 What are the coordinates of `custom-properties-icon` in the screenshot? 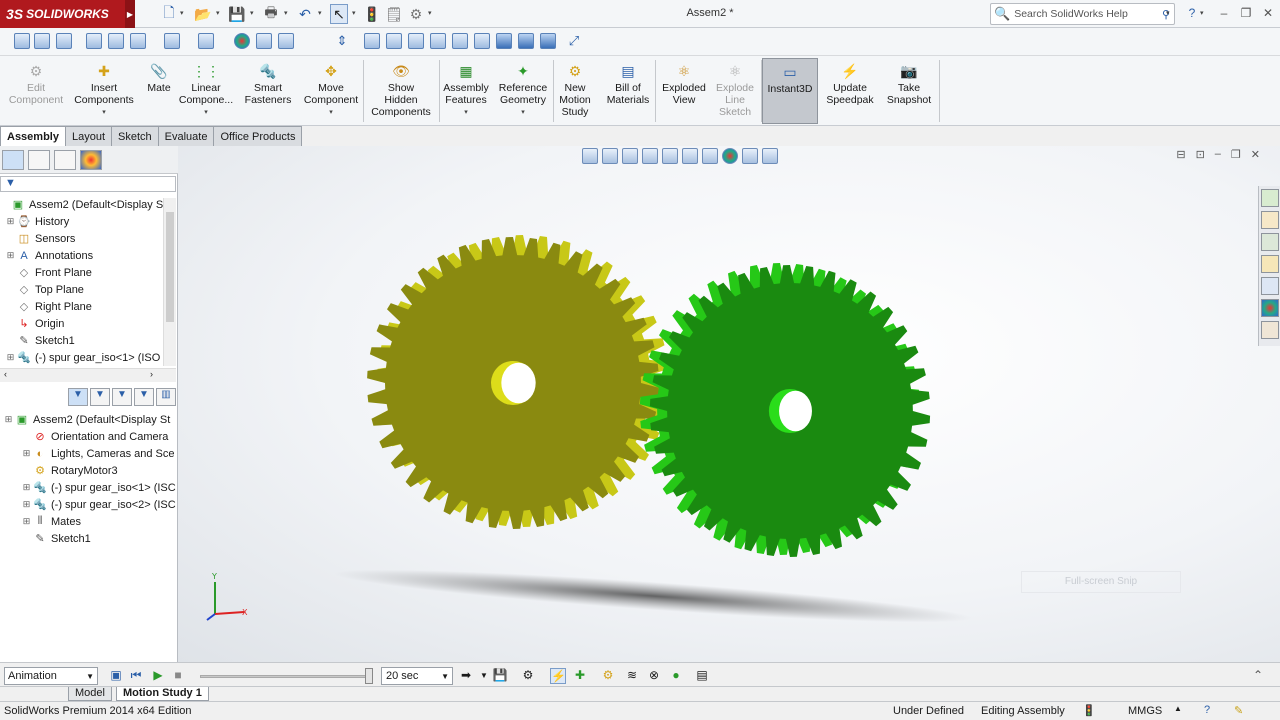 It's located at (1270, 330).